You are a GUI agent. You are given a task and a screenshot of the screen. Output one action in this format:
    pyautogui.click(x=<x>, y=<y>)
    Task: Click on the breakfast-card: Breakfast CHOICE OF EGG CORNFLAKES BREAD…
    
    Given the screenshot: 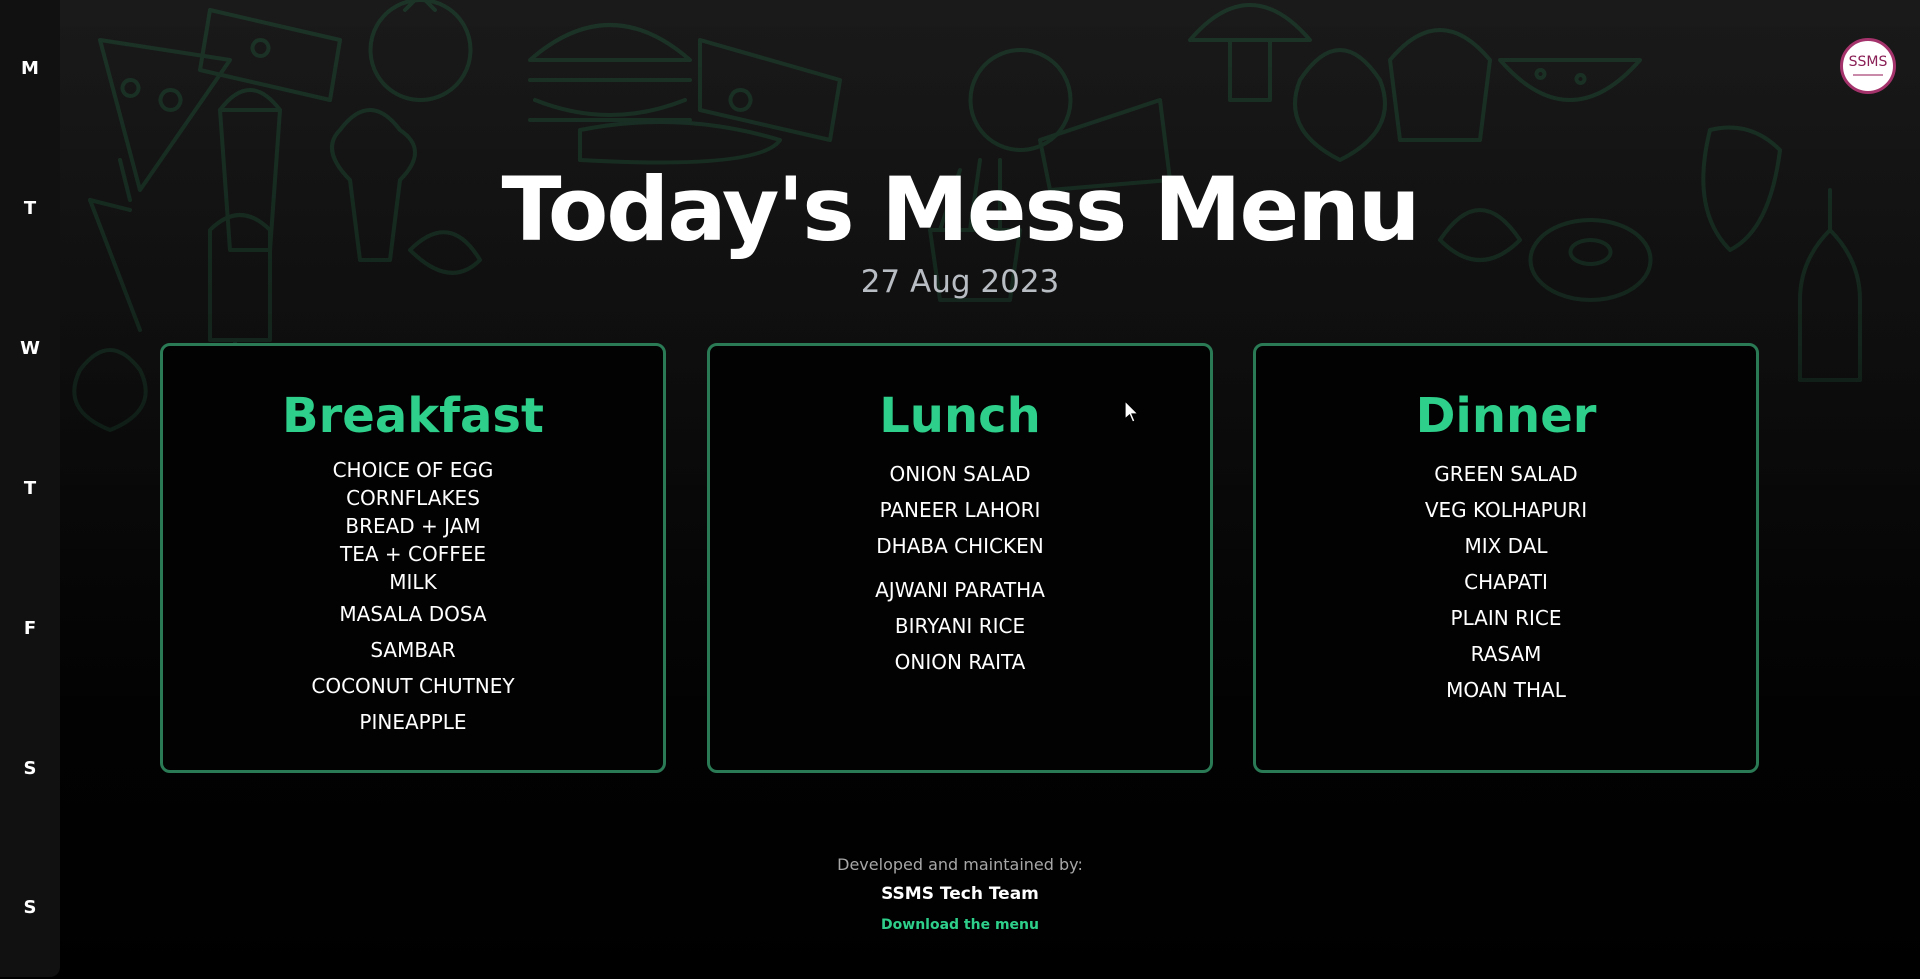 What is the action you would take?
    pyautogui.click(x=413, y=558)
    